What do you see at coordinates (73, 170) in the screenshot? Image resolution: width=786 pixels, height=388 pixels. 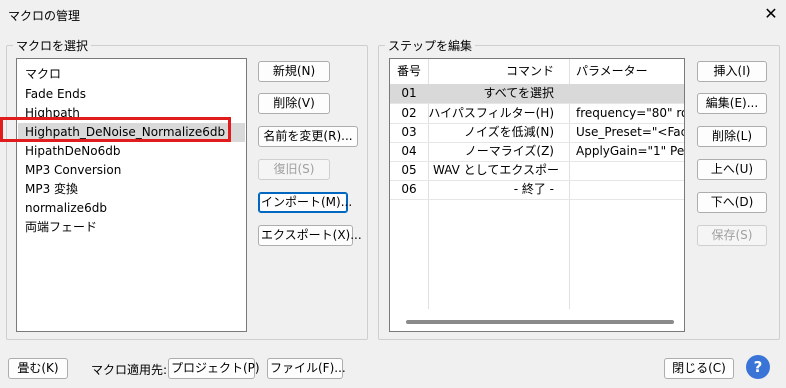 I see `macro-list-item: MP3 Conversion` at bounding box center [73, 170].